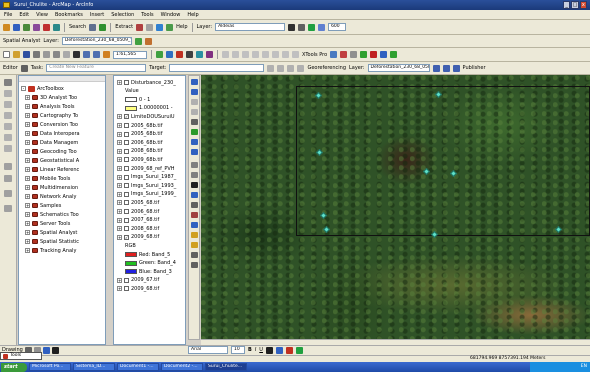 Image resolution: width=590 pixels, height=372 pixels. I want to click on paste-icon, so click(66, 54).